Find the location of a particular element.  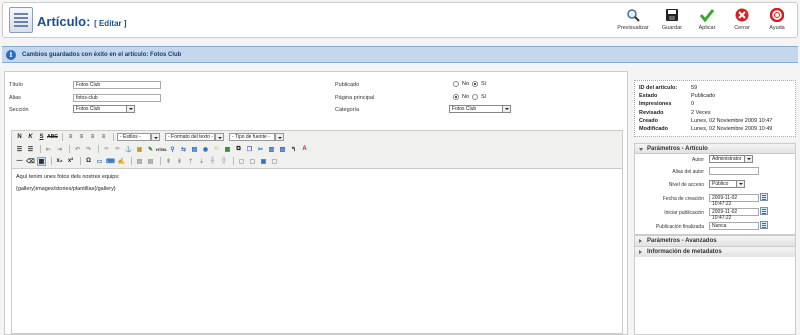

insert-col-icon: ⇟ is located at coordinates (179, 161).